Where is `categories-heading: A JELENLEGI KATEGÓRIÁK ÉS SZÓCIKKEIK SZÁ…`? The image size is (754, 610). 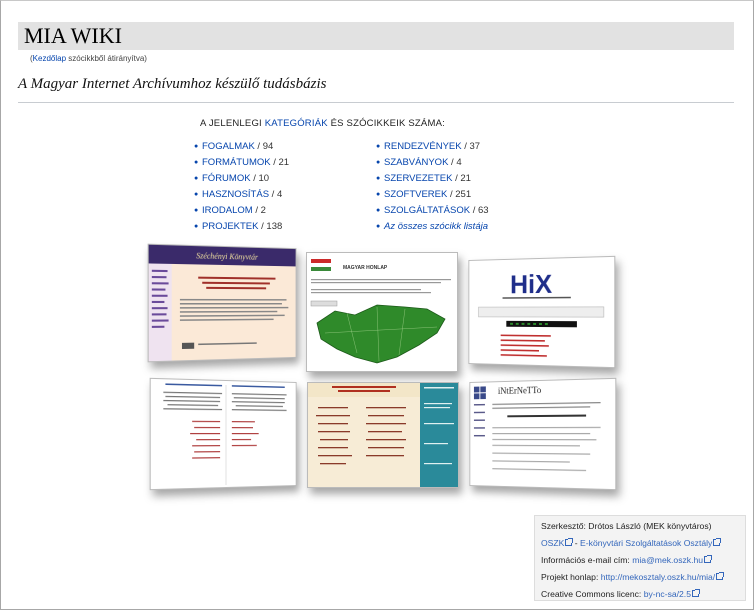
categories-heading: A JELENLEGI KATEGÓRIÁK ÉS SZÓCIKKEIK SZÁ… is located at coordinates (322, 123).